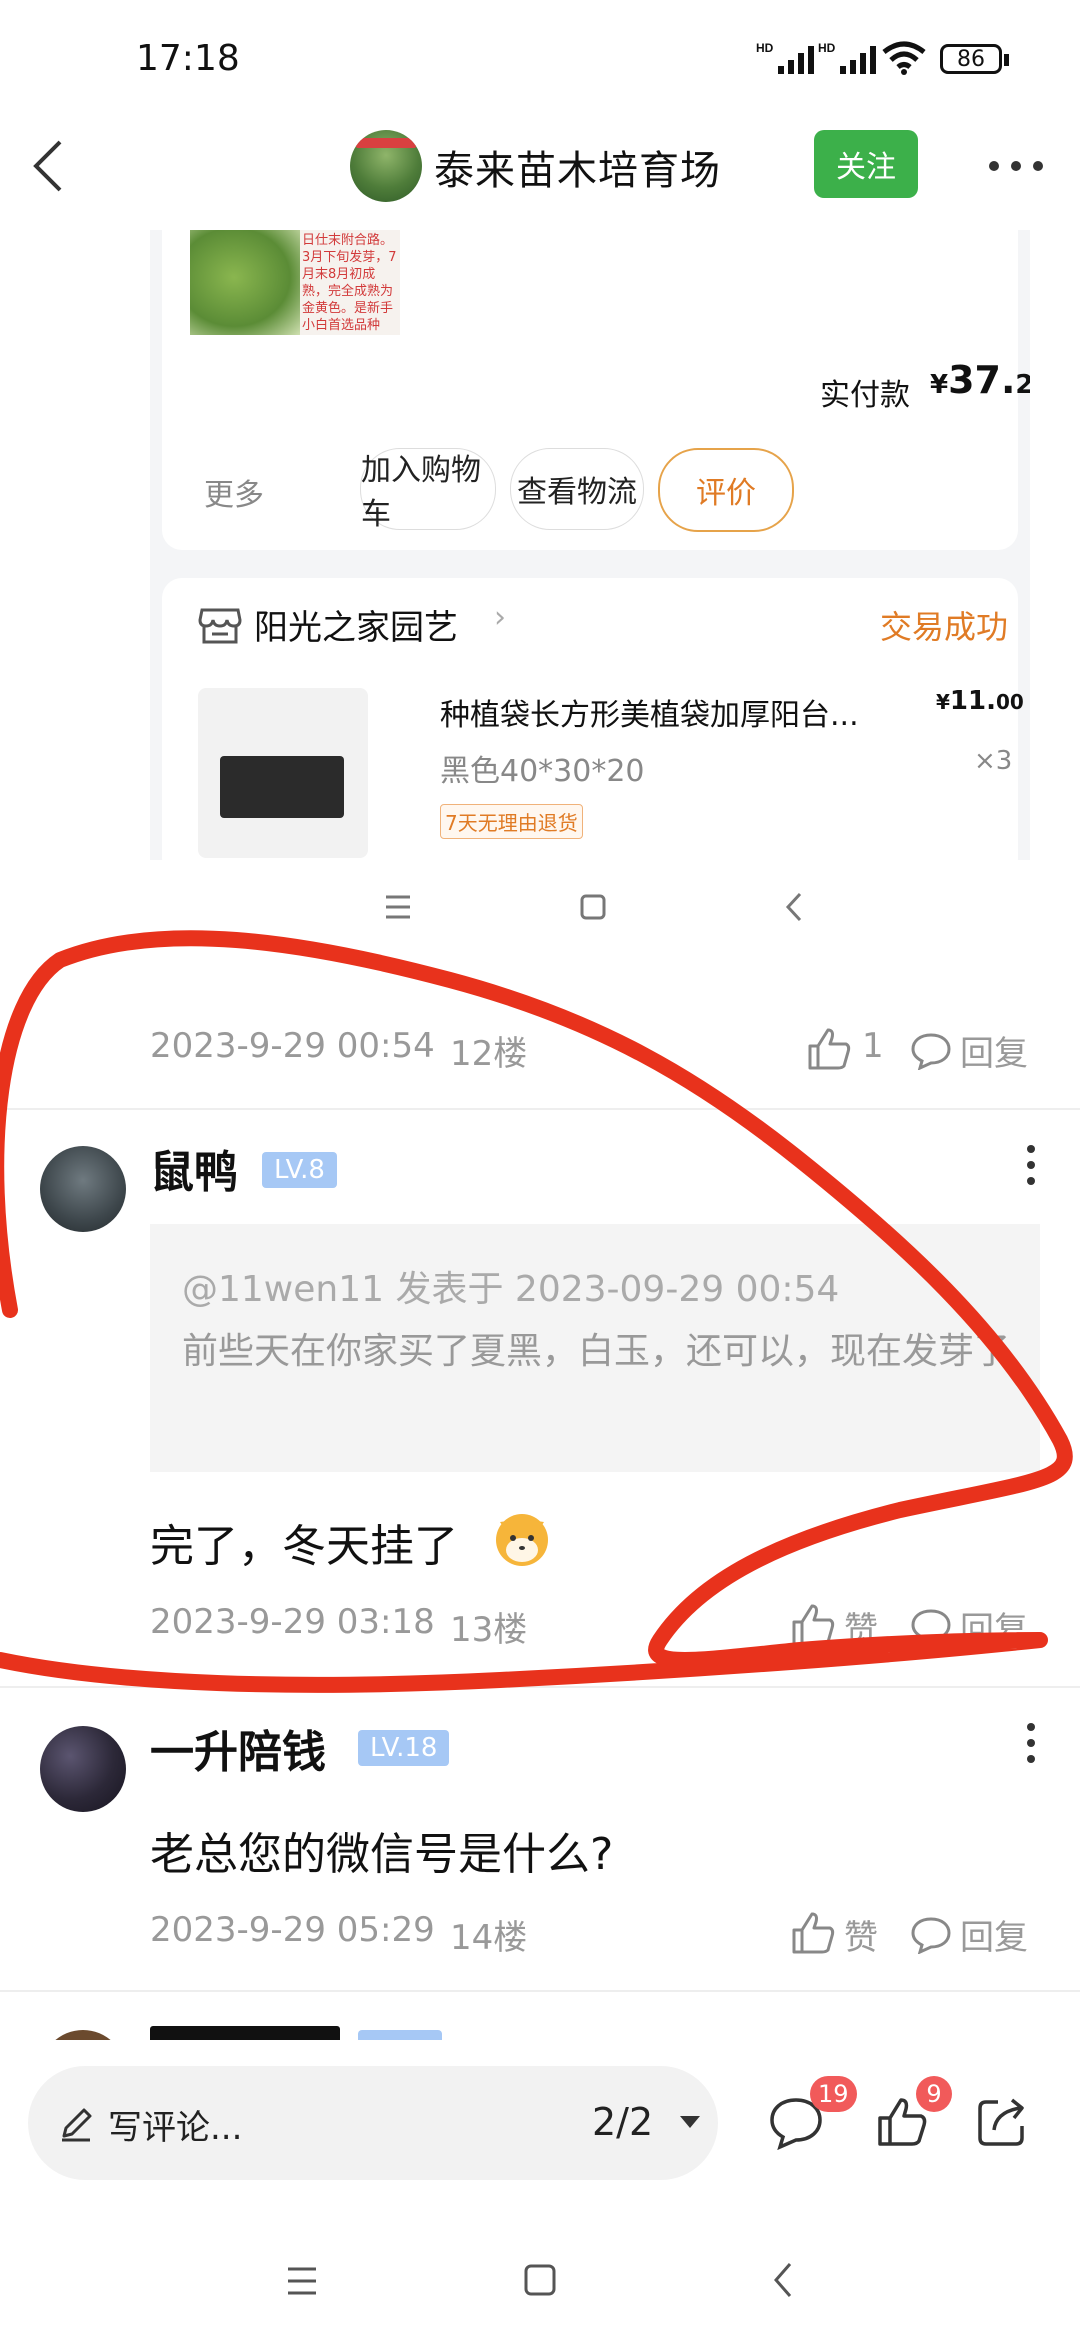 This screenshot has width=1080, height=2340. What do you see at coordinates (489, 1054) in the screenshot?
I see `post-floor: 12楼` at bounding box center [489, 1054].